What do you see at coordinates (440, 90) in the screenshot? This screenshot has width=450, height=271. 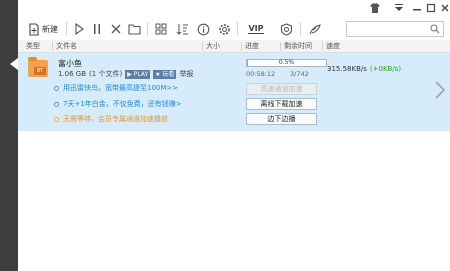 I see `chevron-right-icon` at bounding box center [440, 90].